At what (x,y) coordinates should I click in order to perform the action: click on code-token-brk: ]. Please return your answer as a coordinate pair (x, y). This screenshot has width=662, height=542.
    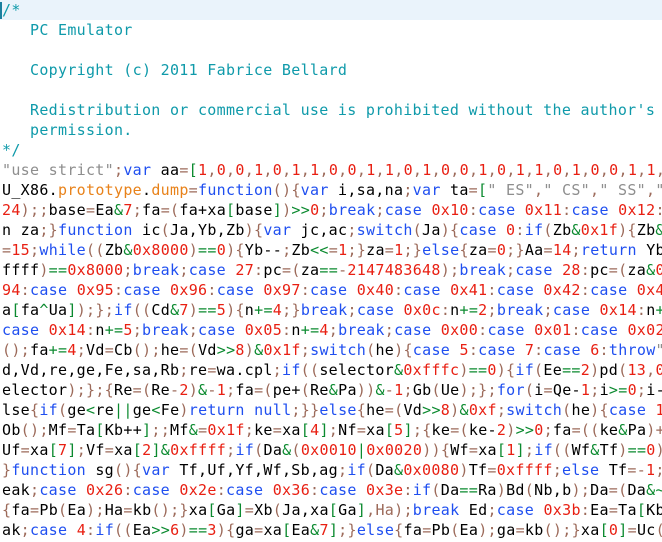
    Looking at the image, I should click on (240, 510).